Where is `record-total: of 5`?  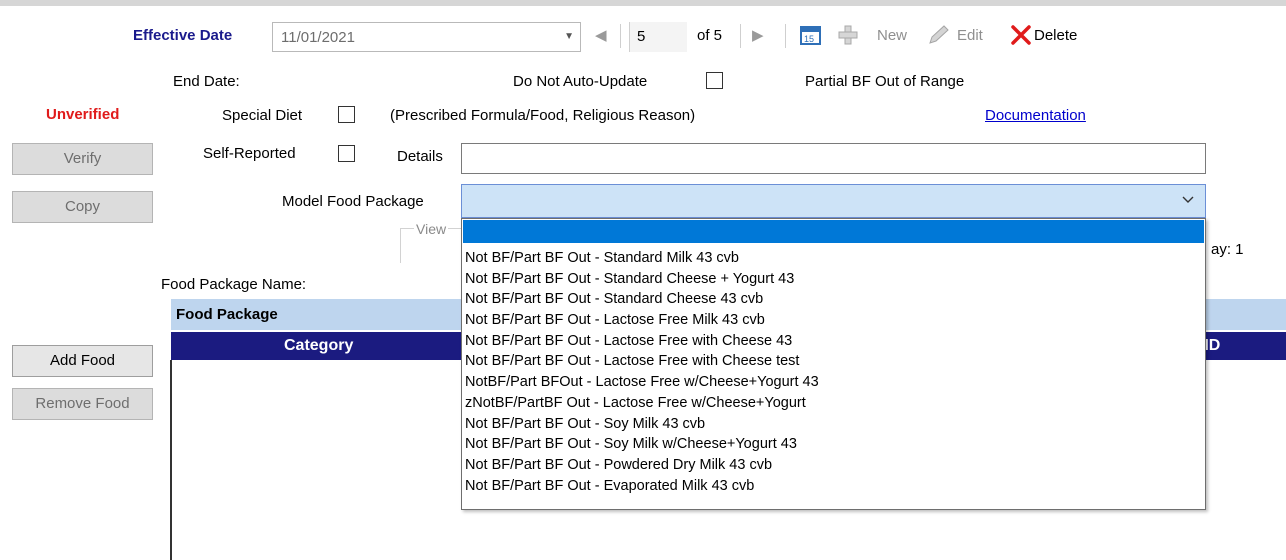 record-total: of 5 is located at coordinates (710, 35).